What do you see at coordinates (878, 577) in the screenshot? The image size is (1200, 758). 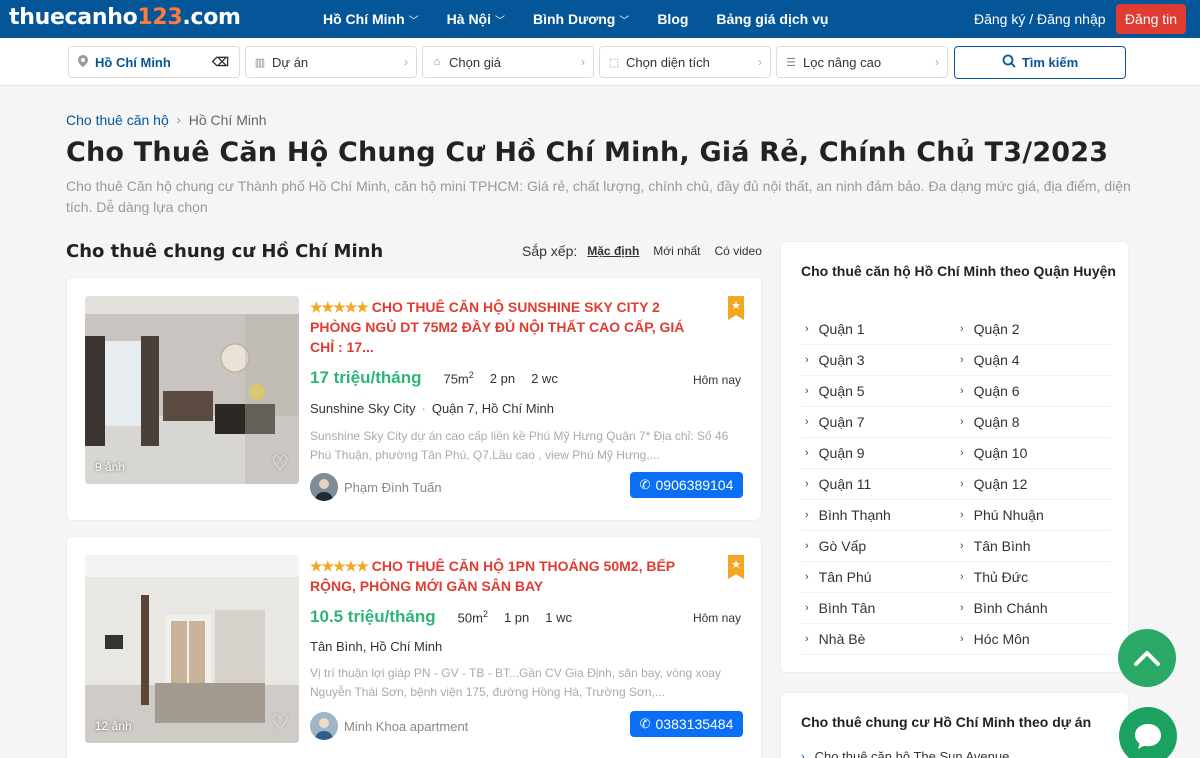 I see `district-link: › Tân Phú` at bounding box center [878, 577].